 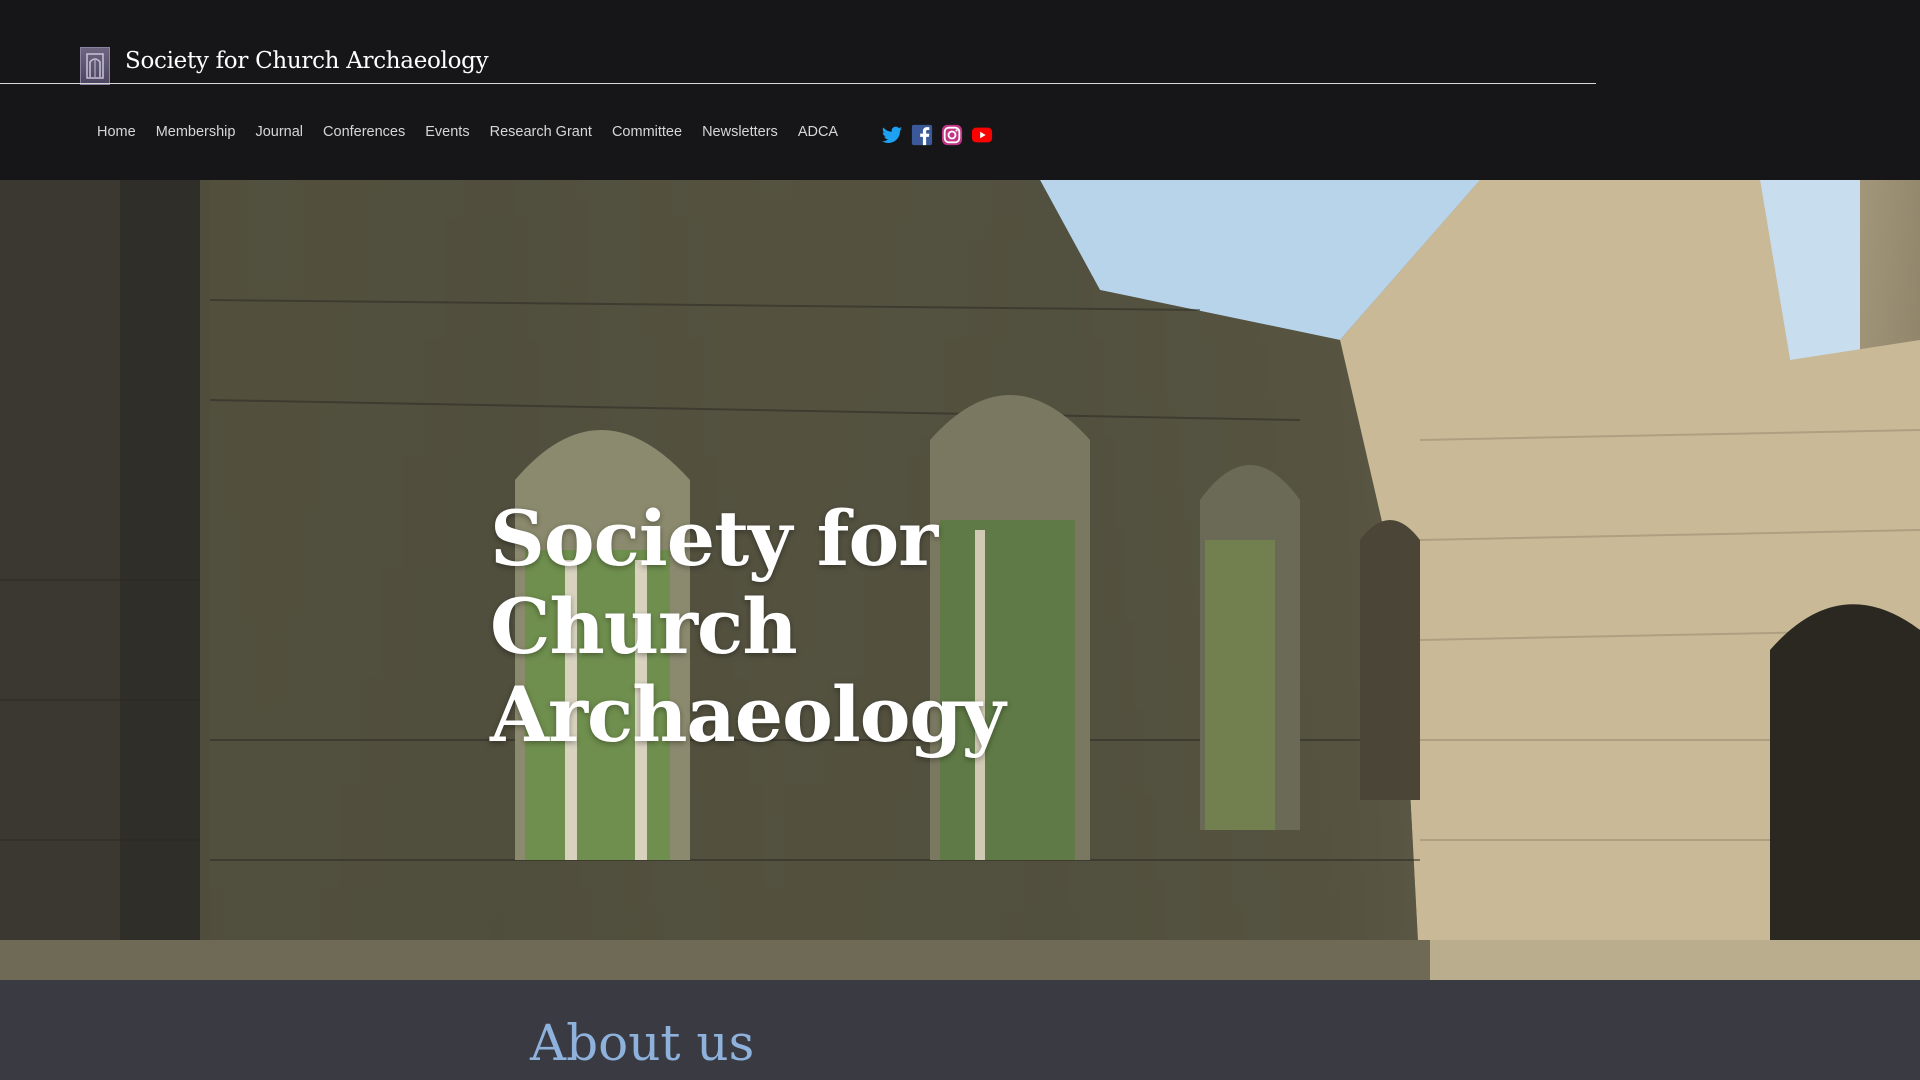 What do you see at coordinates (892, 135) in the screenshot?
I see `twitter-icon` at bounding box center [892, 135].